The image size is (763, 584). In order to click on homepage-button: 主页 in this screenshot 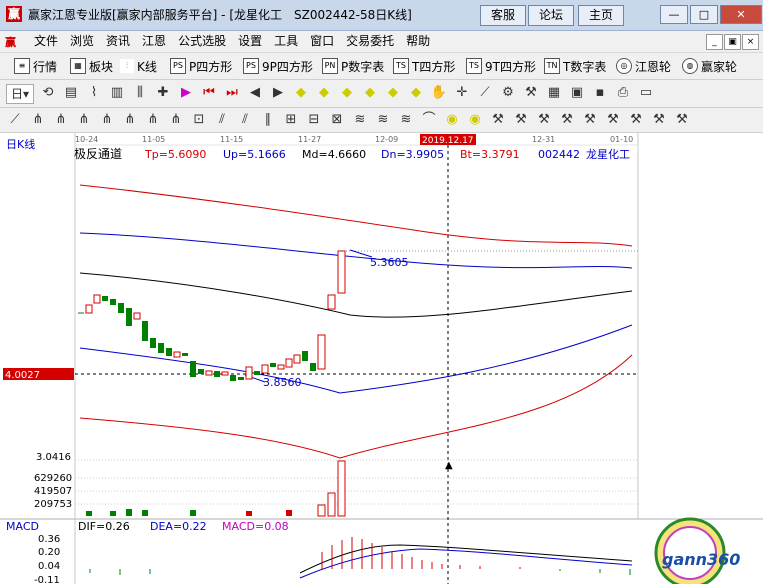, I will do `click(601, 15)`.